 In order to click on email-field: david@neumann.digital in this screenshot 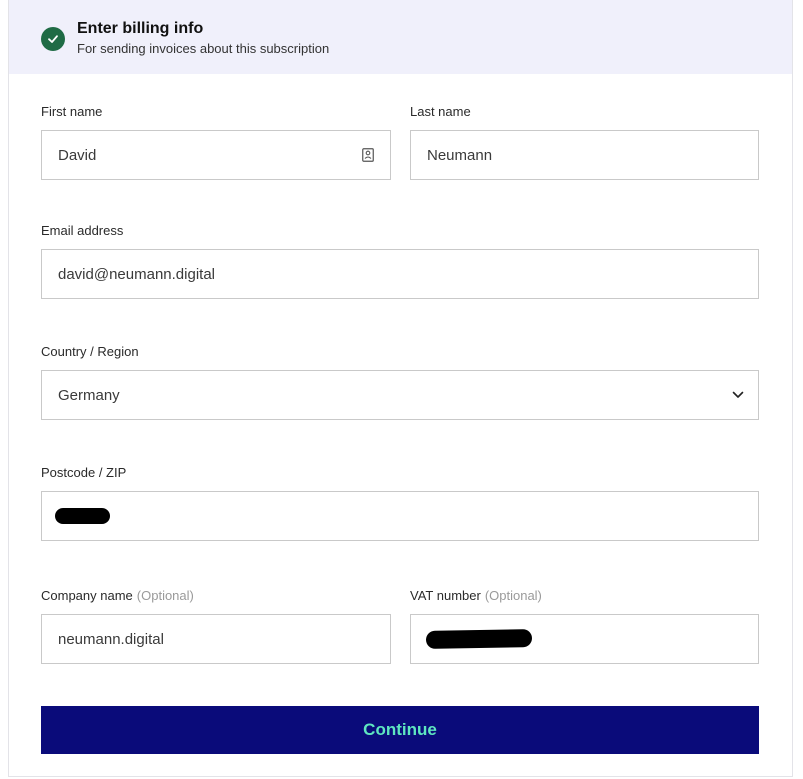, I will do `click(400, 274)`.